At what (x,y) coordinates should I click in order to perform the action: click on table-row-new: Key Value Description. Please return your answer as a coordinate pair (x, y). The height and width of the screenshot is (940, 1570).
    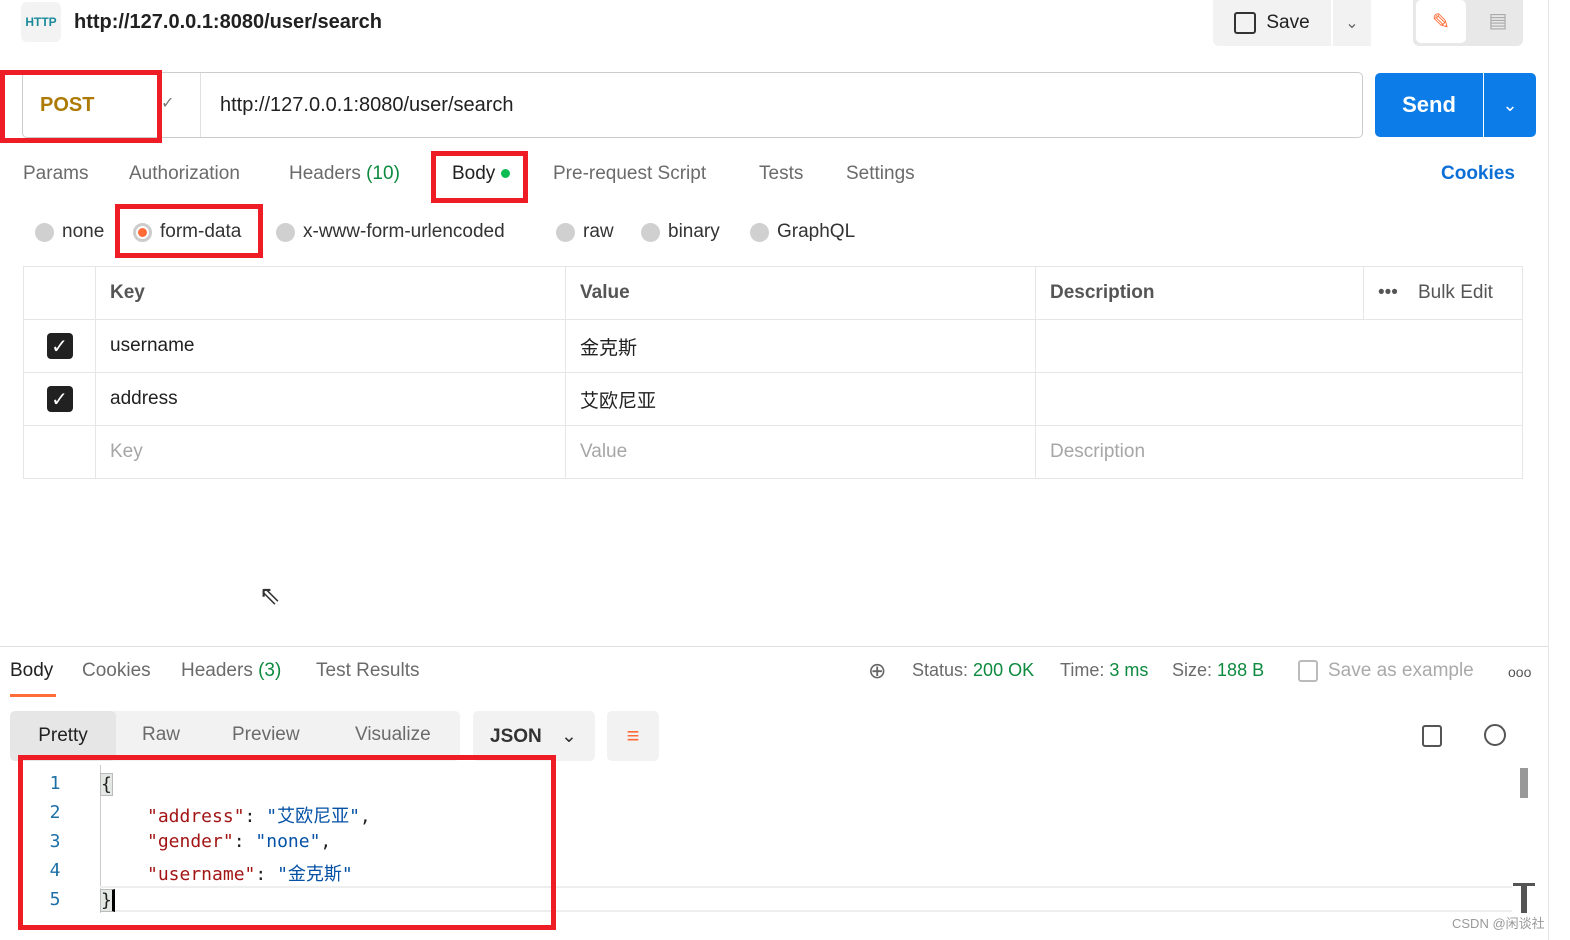
    Looking at the image, I should click on (773, 452).